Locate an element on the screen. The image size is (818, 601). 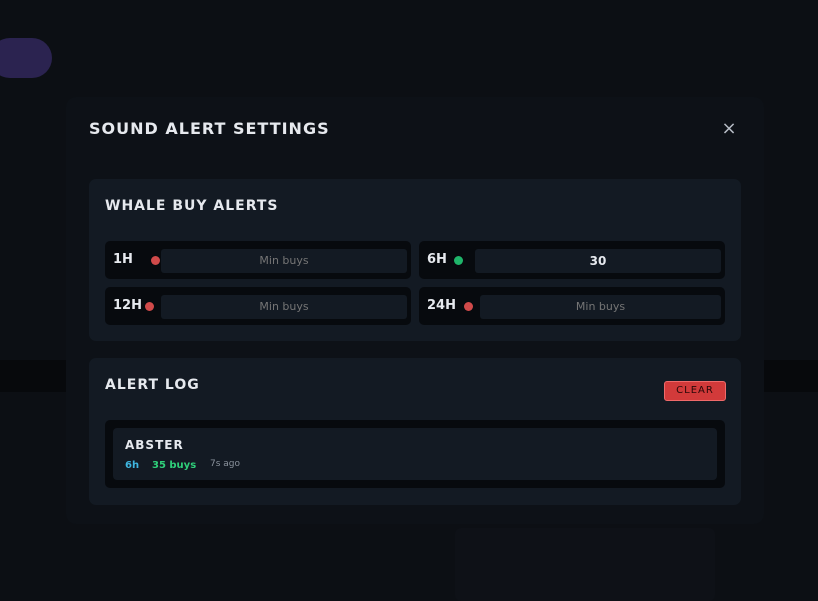
log-entry-buys: 35 buys is located at coordinates (174, 465).